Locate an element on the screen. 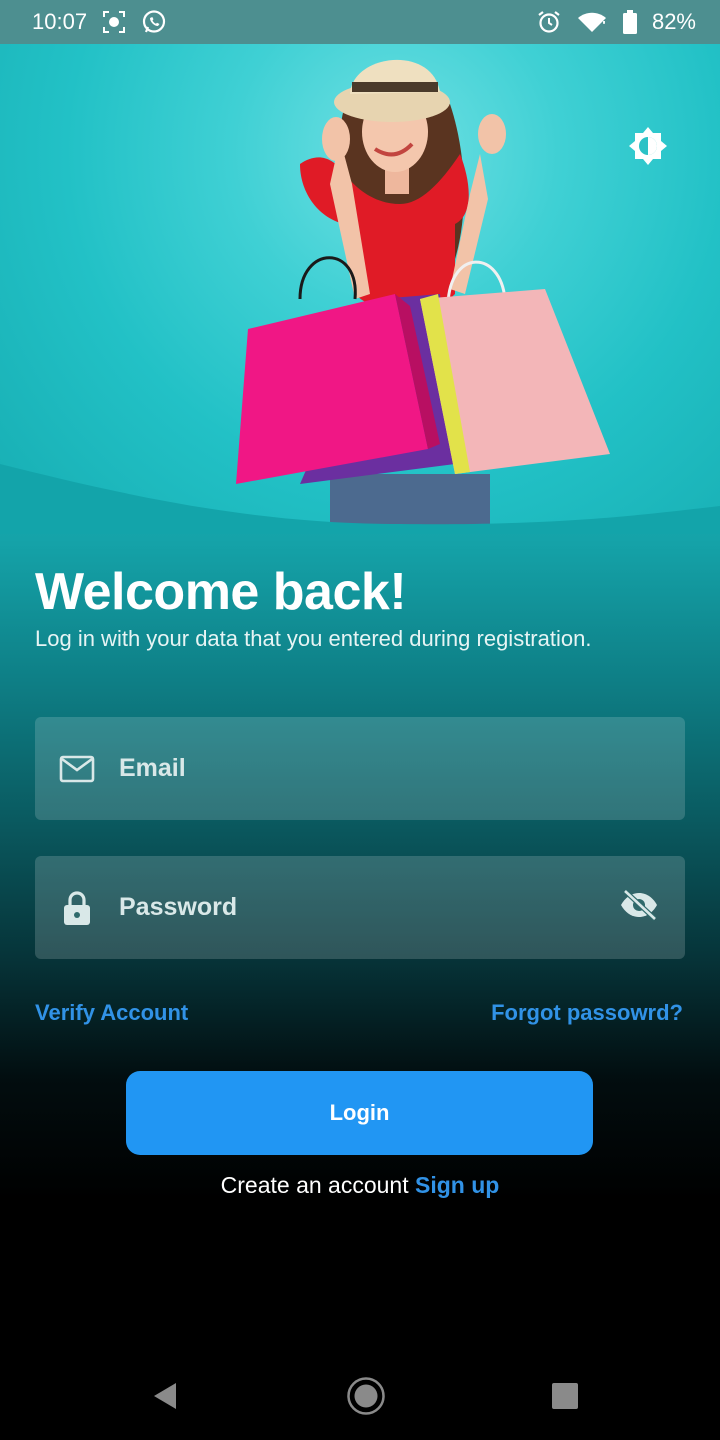 The height and width of the screenshot is (1440, 720). recents-button is located at coordinates (565, 1398).